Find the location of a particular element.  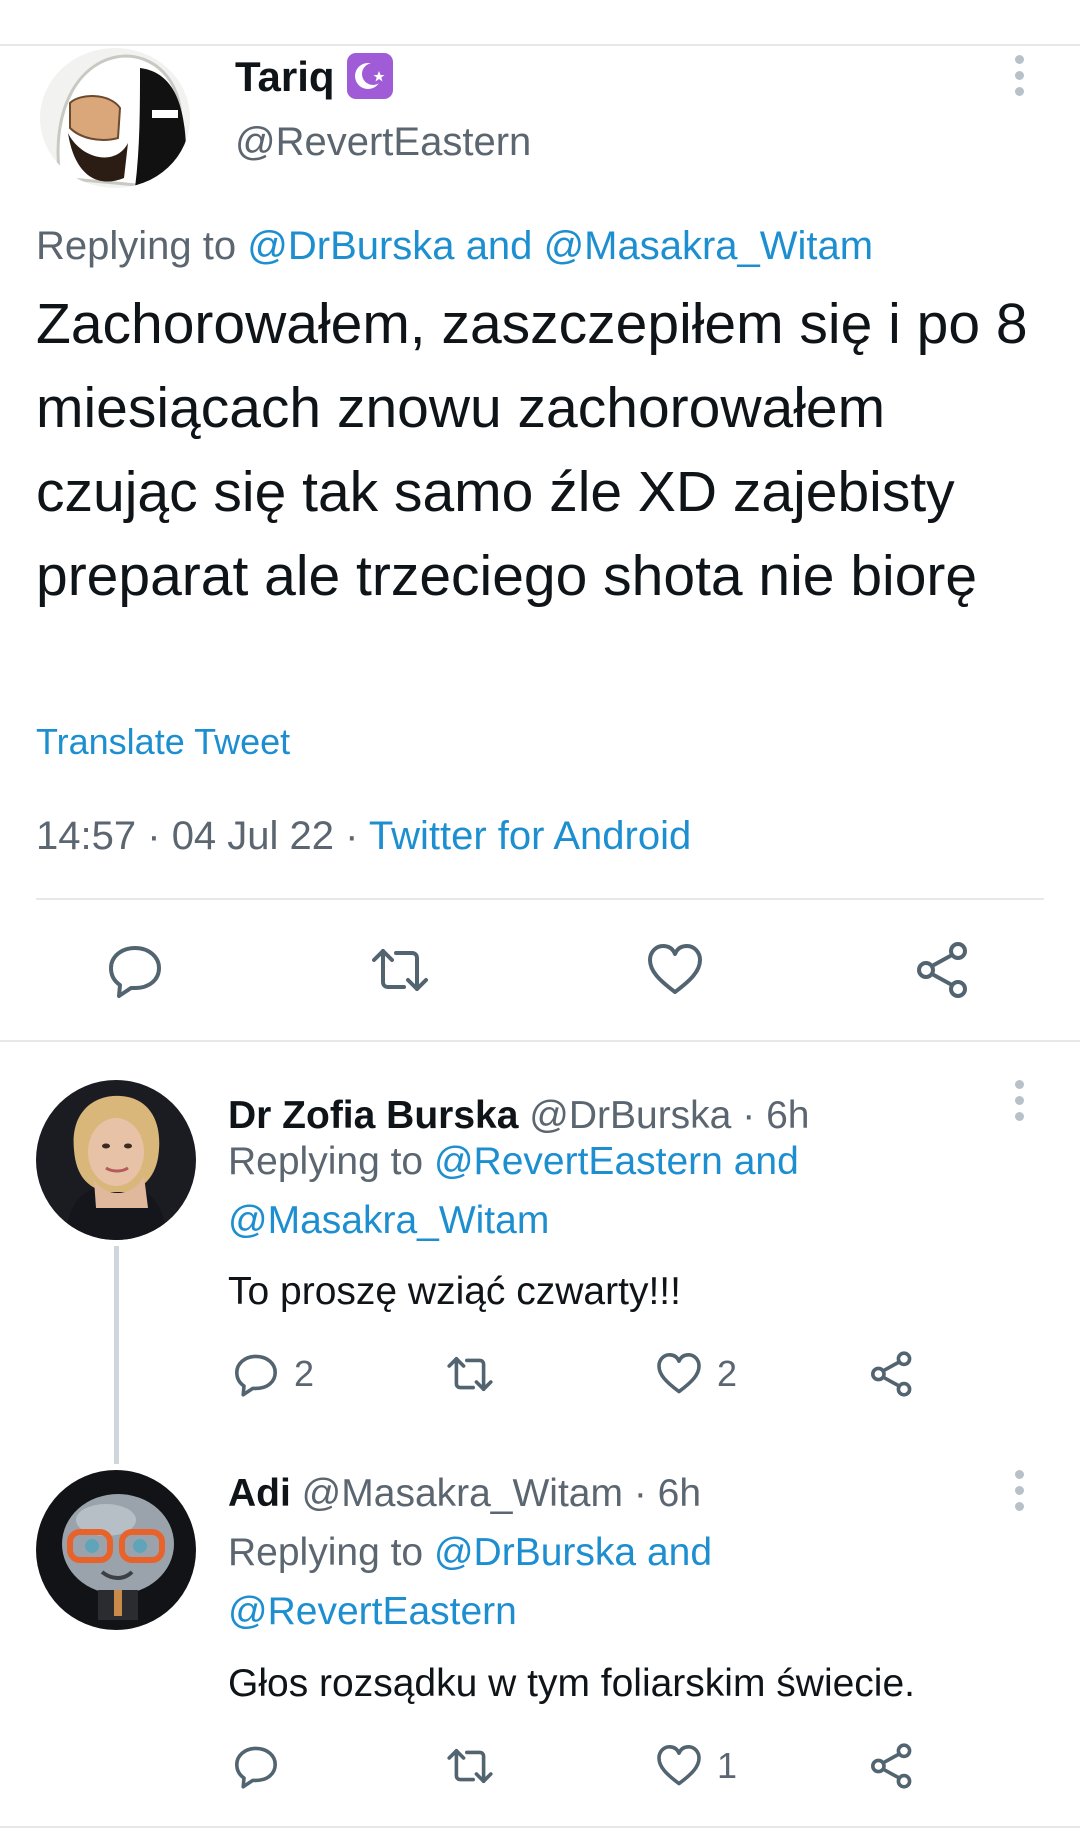

translate-tweet-link: Translate Tweet is located at coordinates (163, 742).